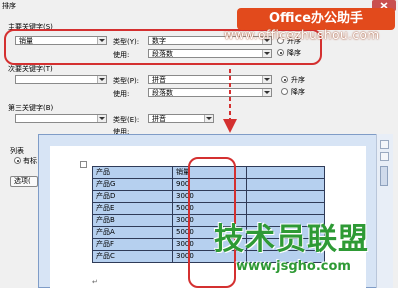  I want to click on table-cell: 产品F, so click(132, 244).